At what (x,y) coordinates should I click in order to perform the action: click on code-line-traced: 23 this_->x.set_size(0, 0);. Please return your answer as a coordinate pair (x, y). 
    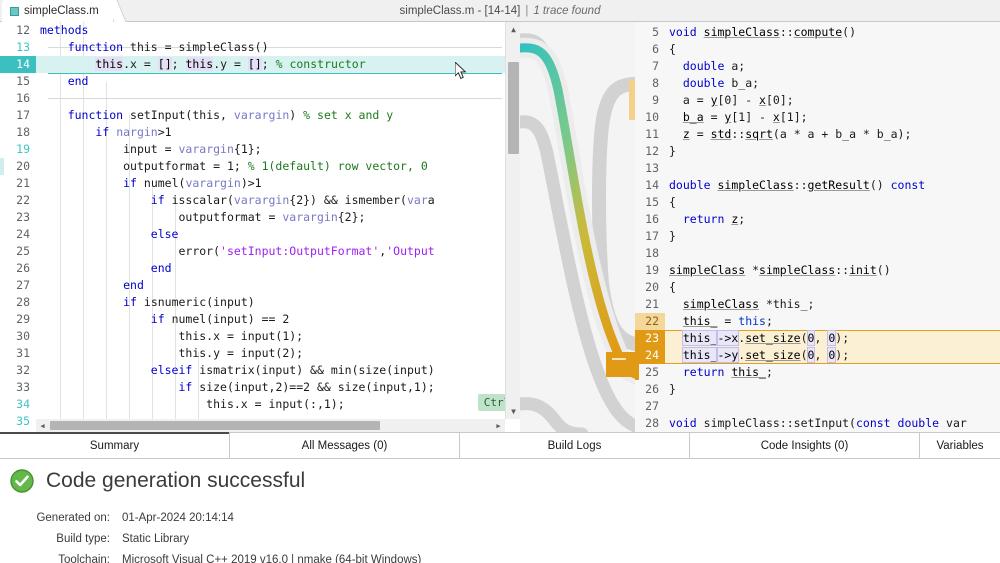
    Looking at the image, I should click on (817, 338).